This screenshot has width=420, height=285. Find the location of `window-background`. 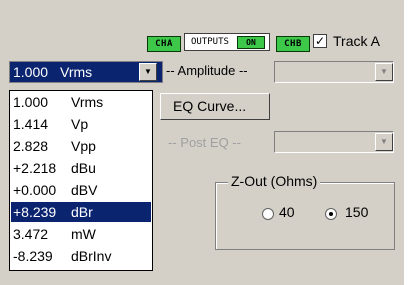

window-background is located at coordinates (412, 142).